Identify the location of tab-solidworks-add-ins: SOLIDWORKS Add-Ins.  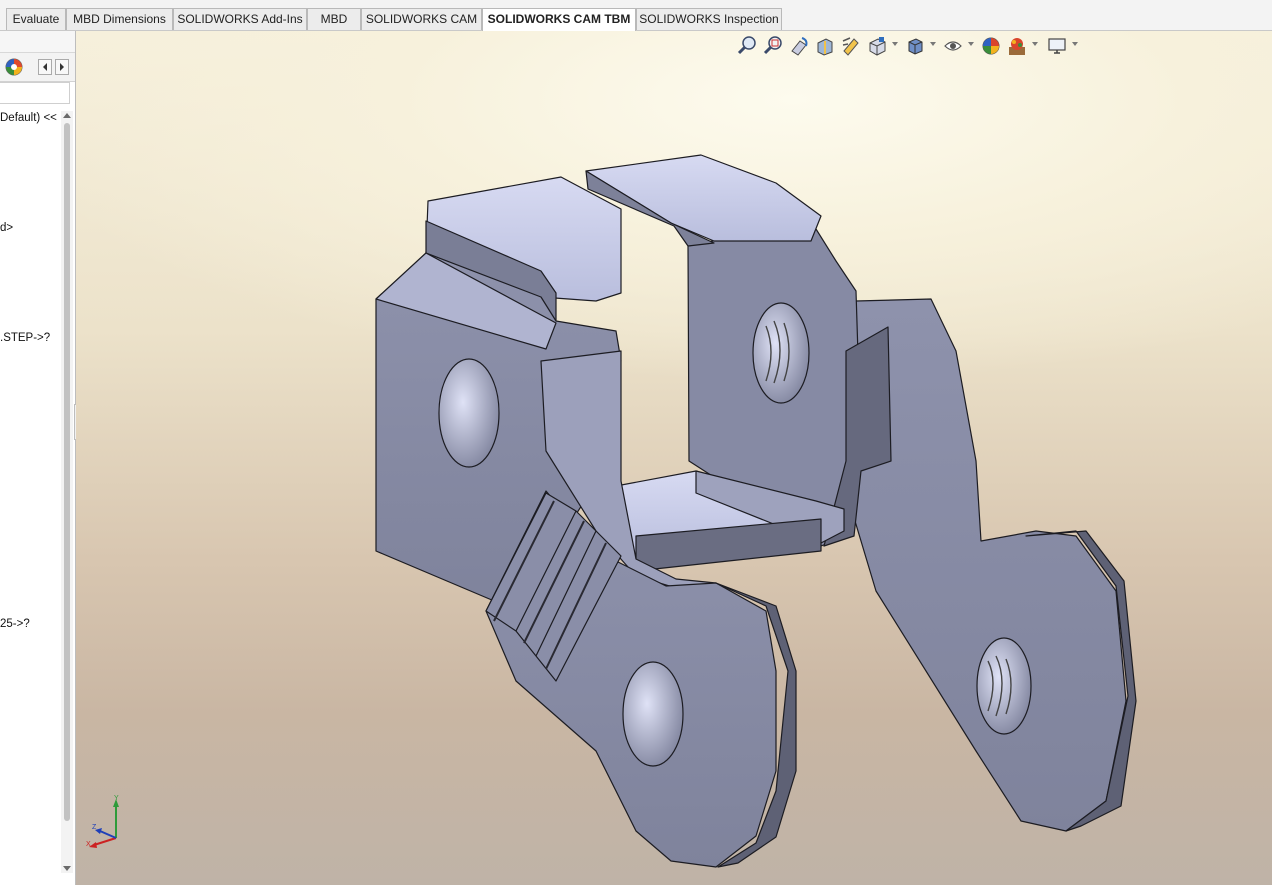
(240, 19).